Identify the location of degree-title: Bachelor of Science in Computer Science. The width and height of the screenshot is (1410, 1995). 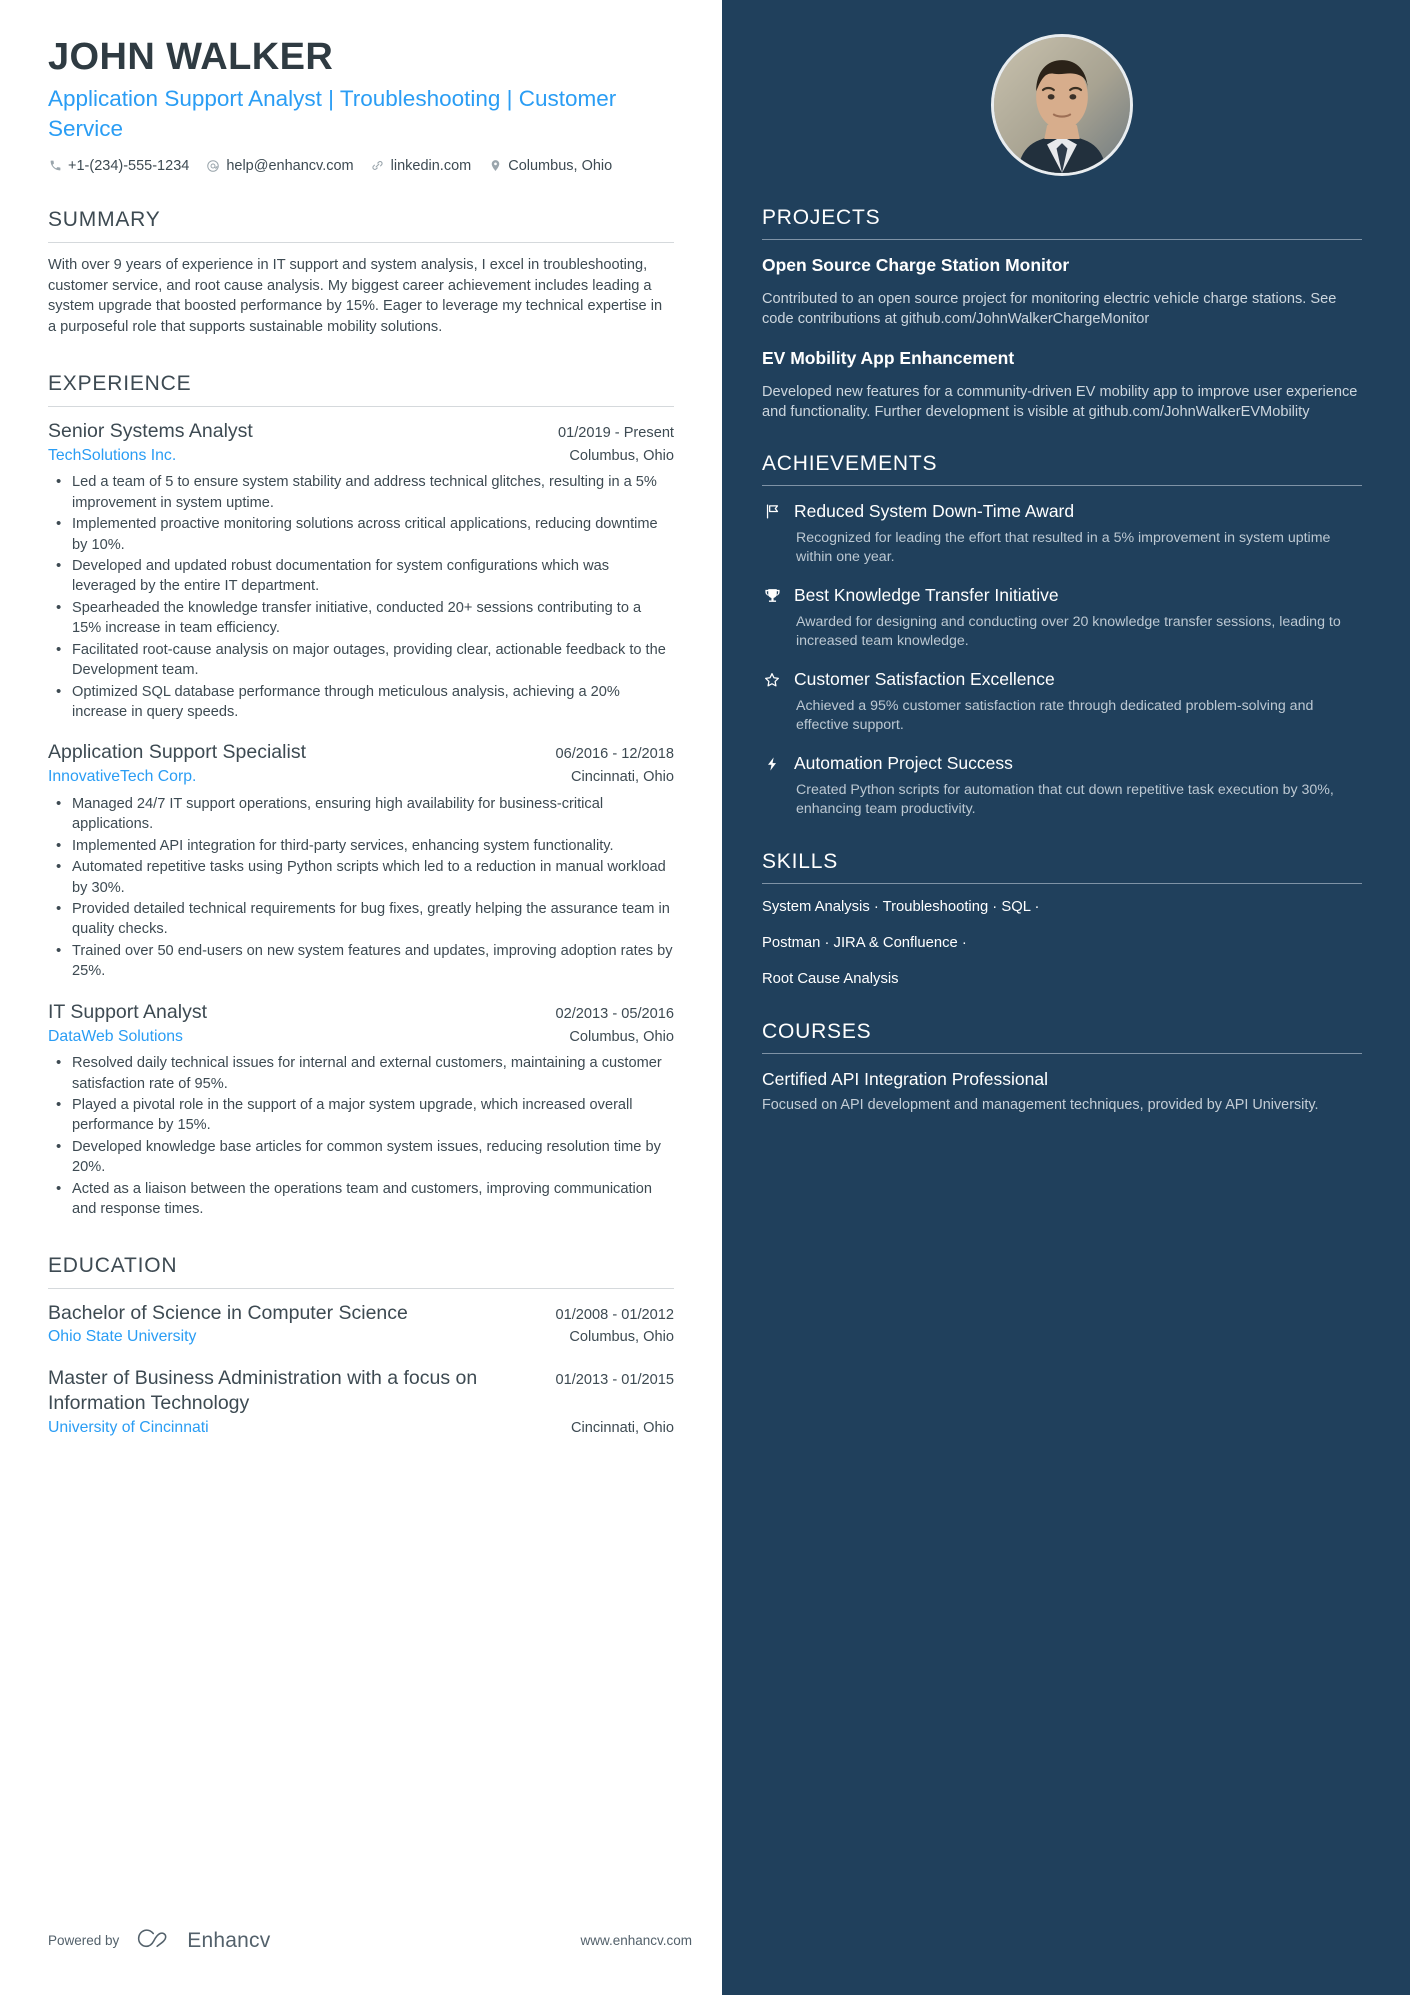
(228, 1312).